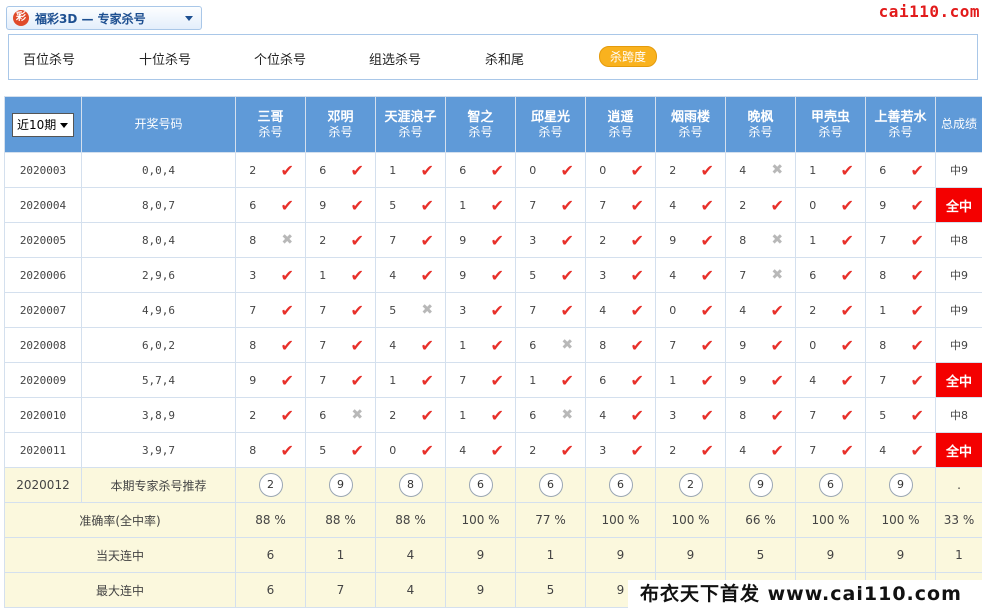  I want to click on table-row: 2020003 0,0,4 2 ✔ 6 ✔ 1 ✔ 6 ✔ 0 ✔ 0 ✔ 2 ✔ 4 ✖ 1 ✔ 6 ✔ 中9, so click(493, 170).